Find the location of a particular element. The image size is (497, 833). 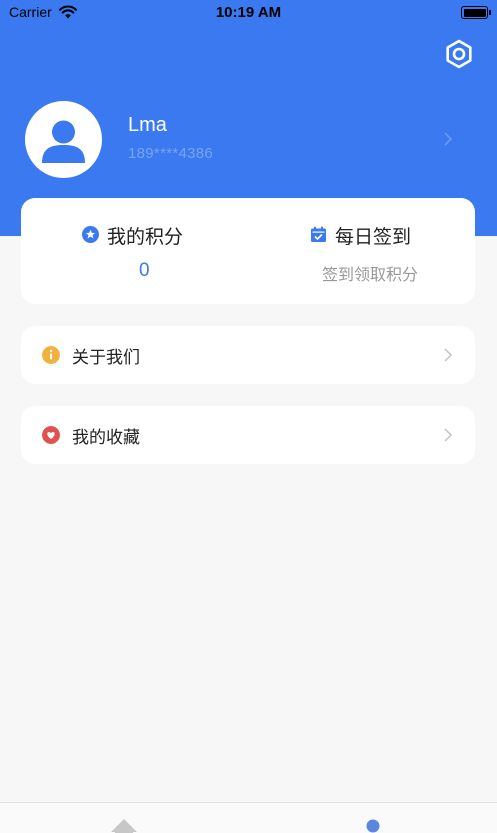

points-title: 我的积分 is located at coordinates (145, 237).